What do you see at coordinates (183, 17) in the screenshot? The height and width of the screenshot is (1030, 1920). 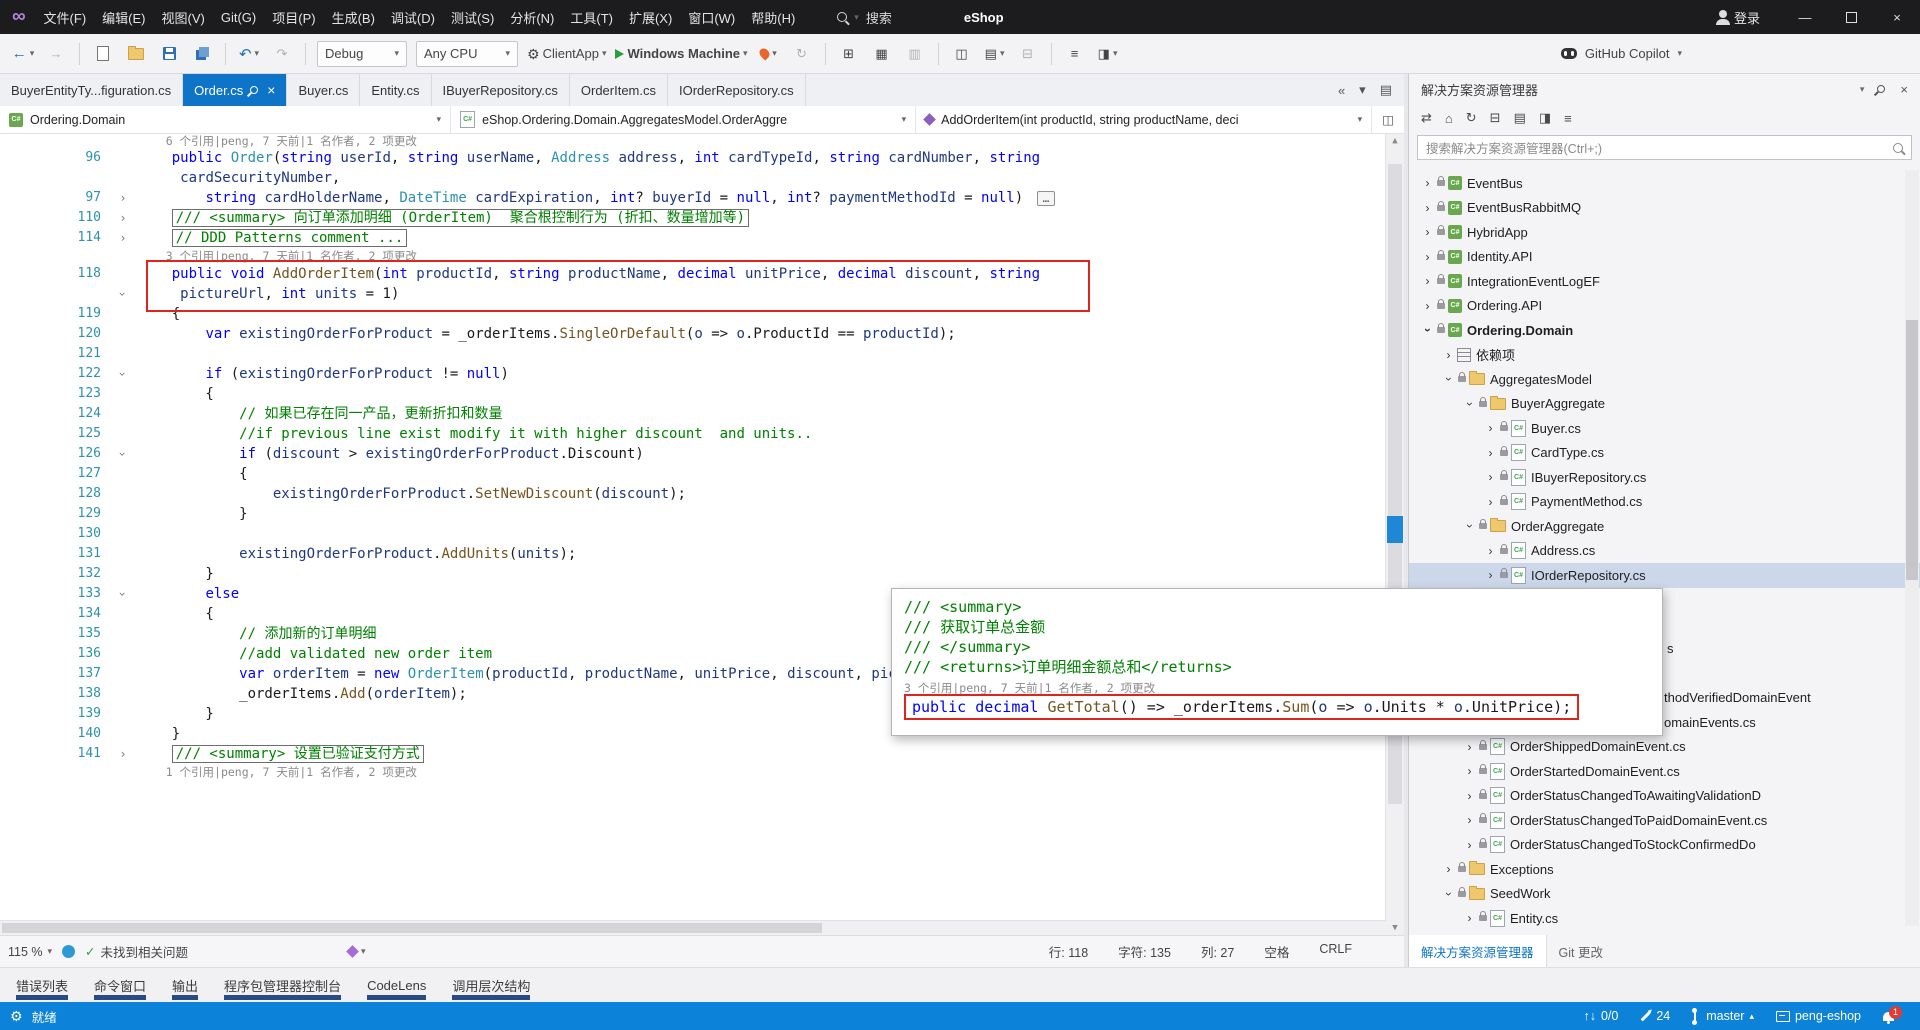 I see `menu-item: 视图(V)` at bounding box center [183, 17].